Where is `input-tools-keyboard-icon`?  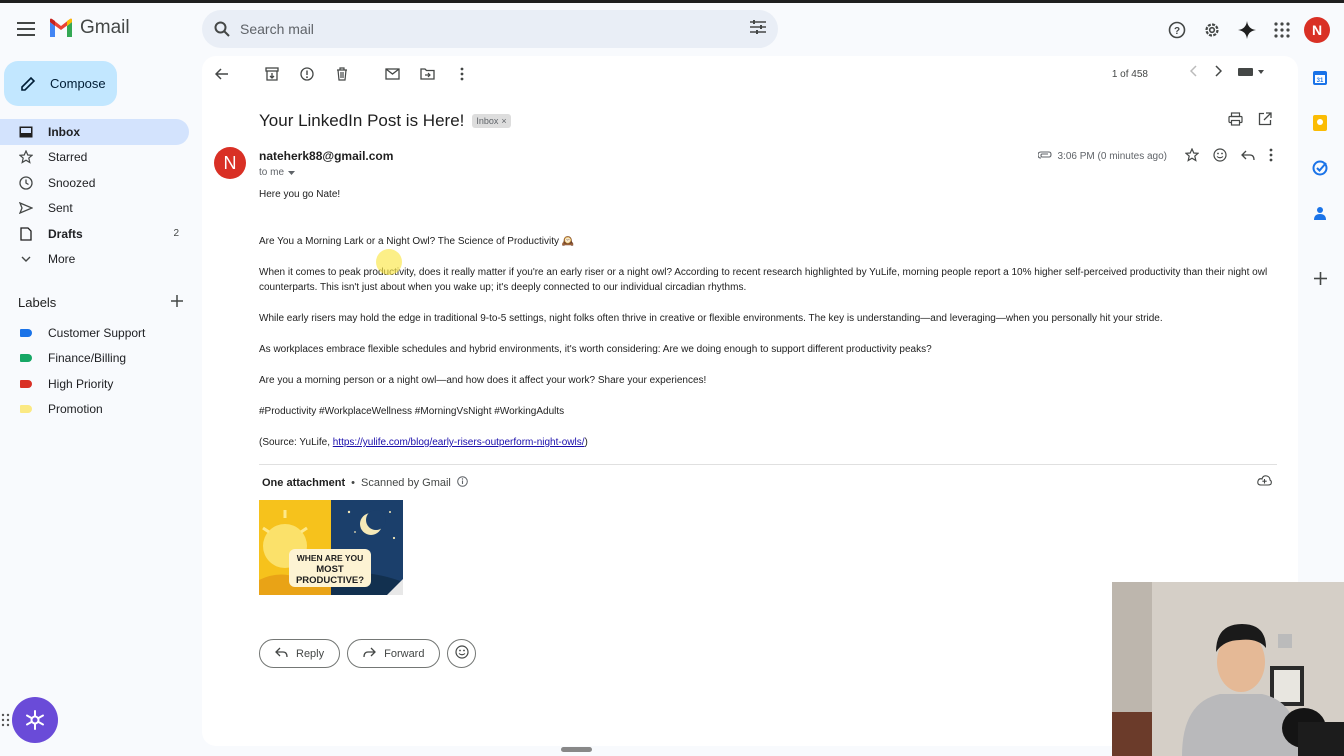
input-tools-keyboard-icon is located at coordinates (1252, 73).